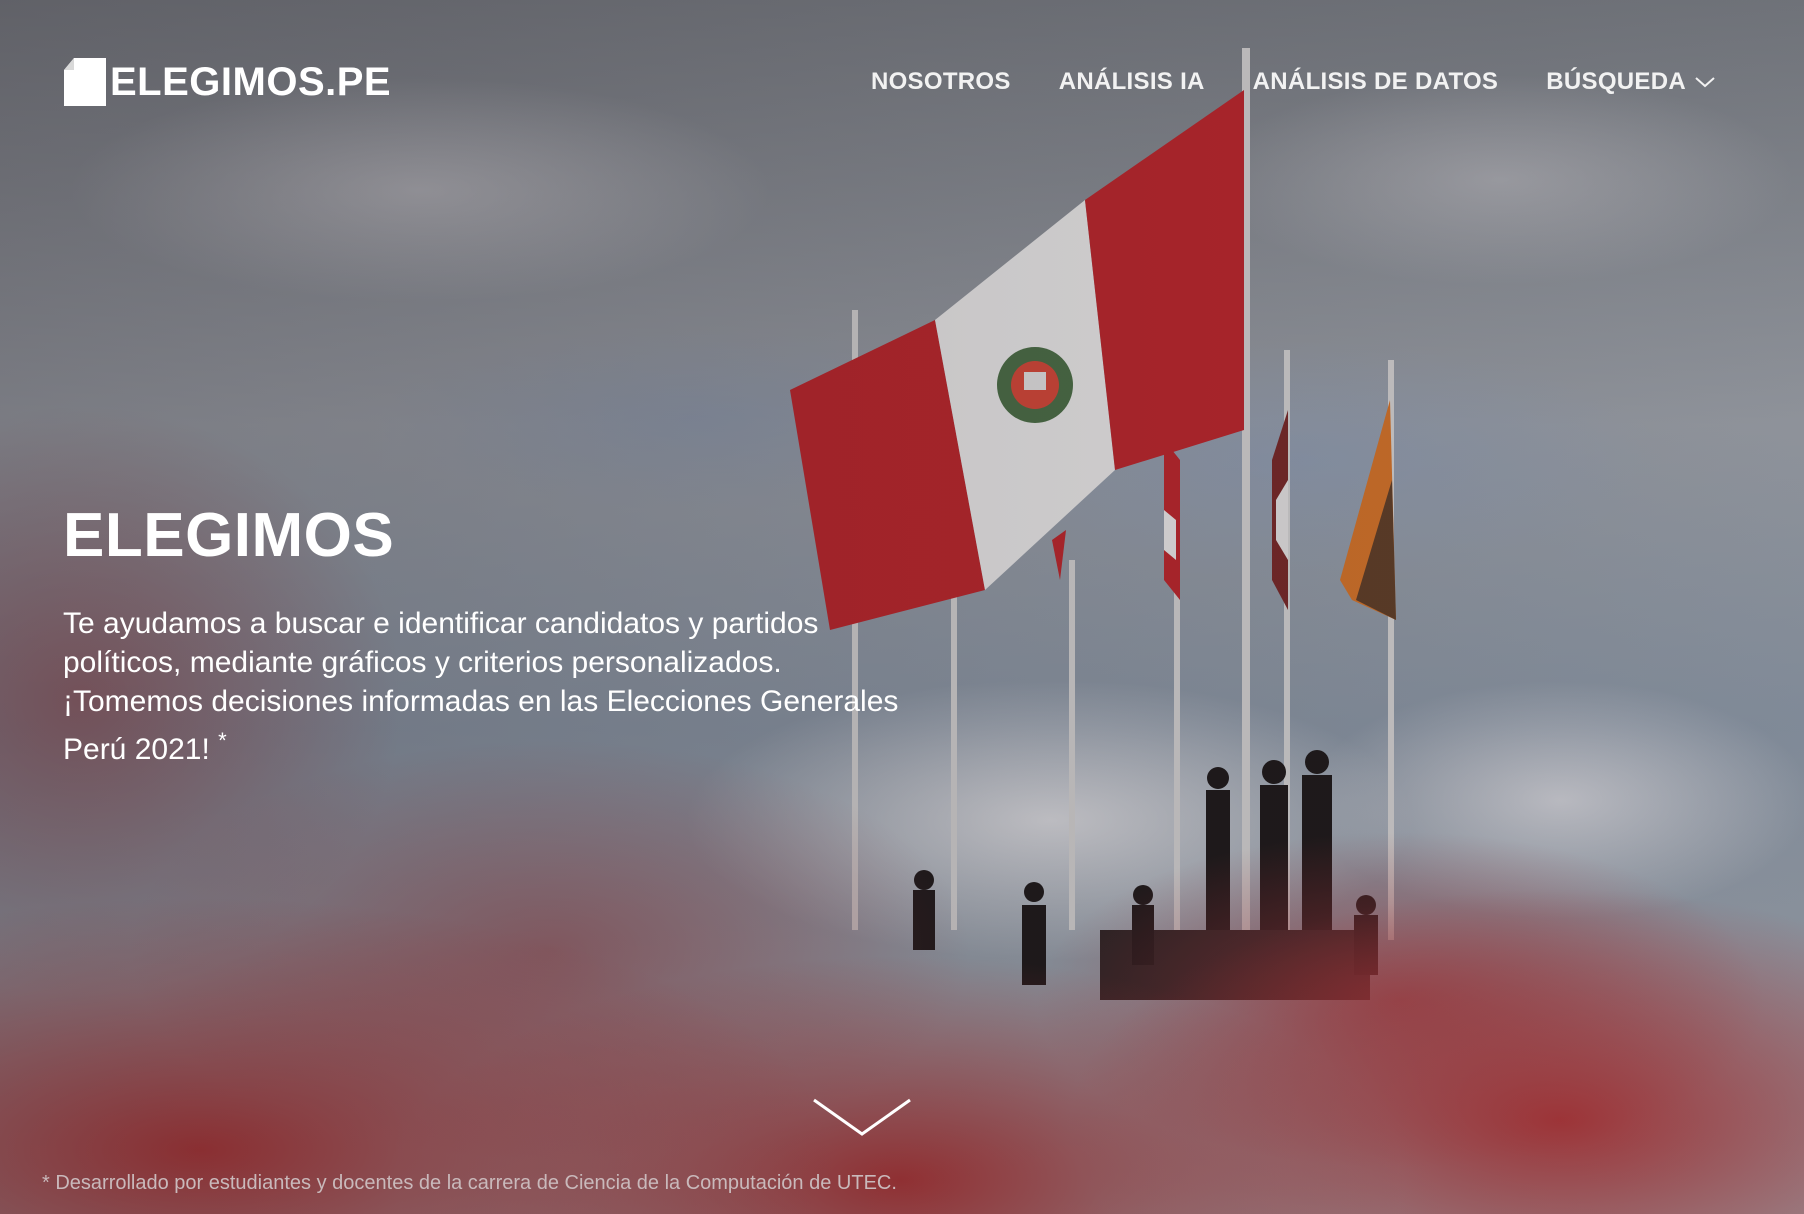 The width and height of the screenshot is (1804, 1214). Describe the element at coordinates (229, 535) in the screenshot. I see `hero-title: ELEGIMOS` at that location.